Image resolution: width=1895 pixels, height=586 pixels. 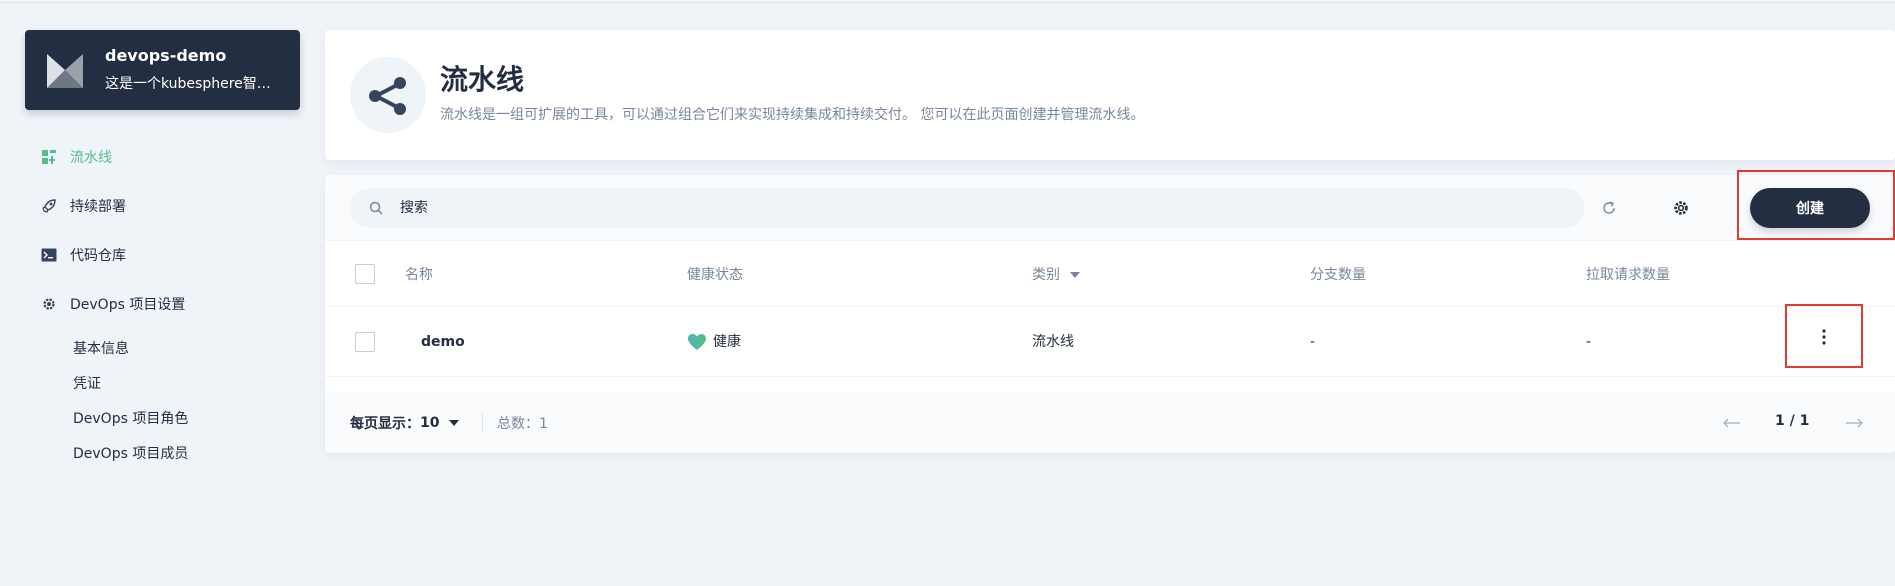 I want to click on footer-divider, so click(x=482, y=423).